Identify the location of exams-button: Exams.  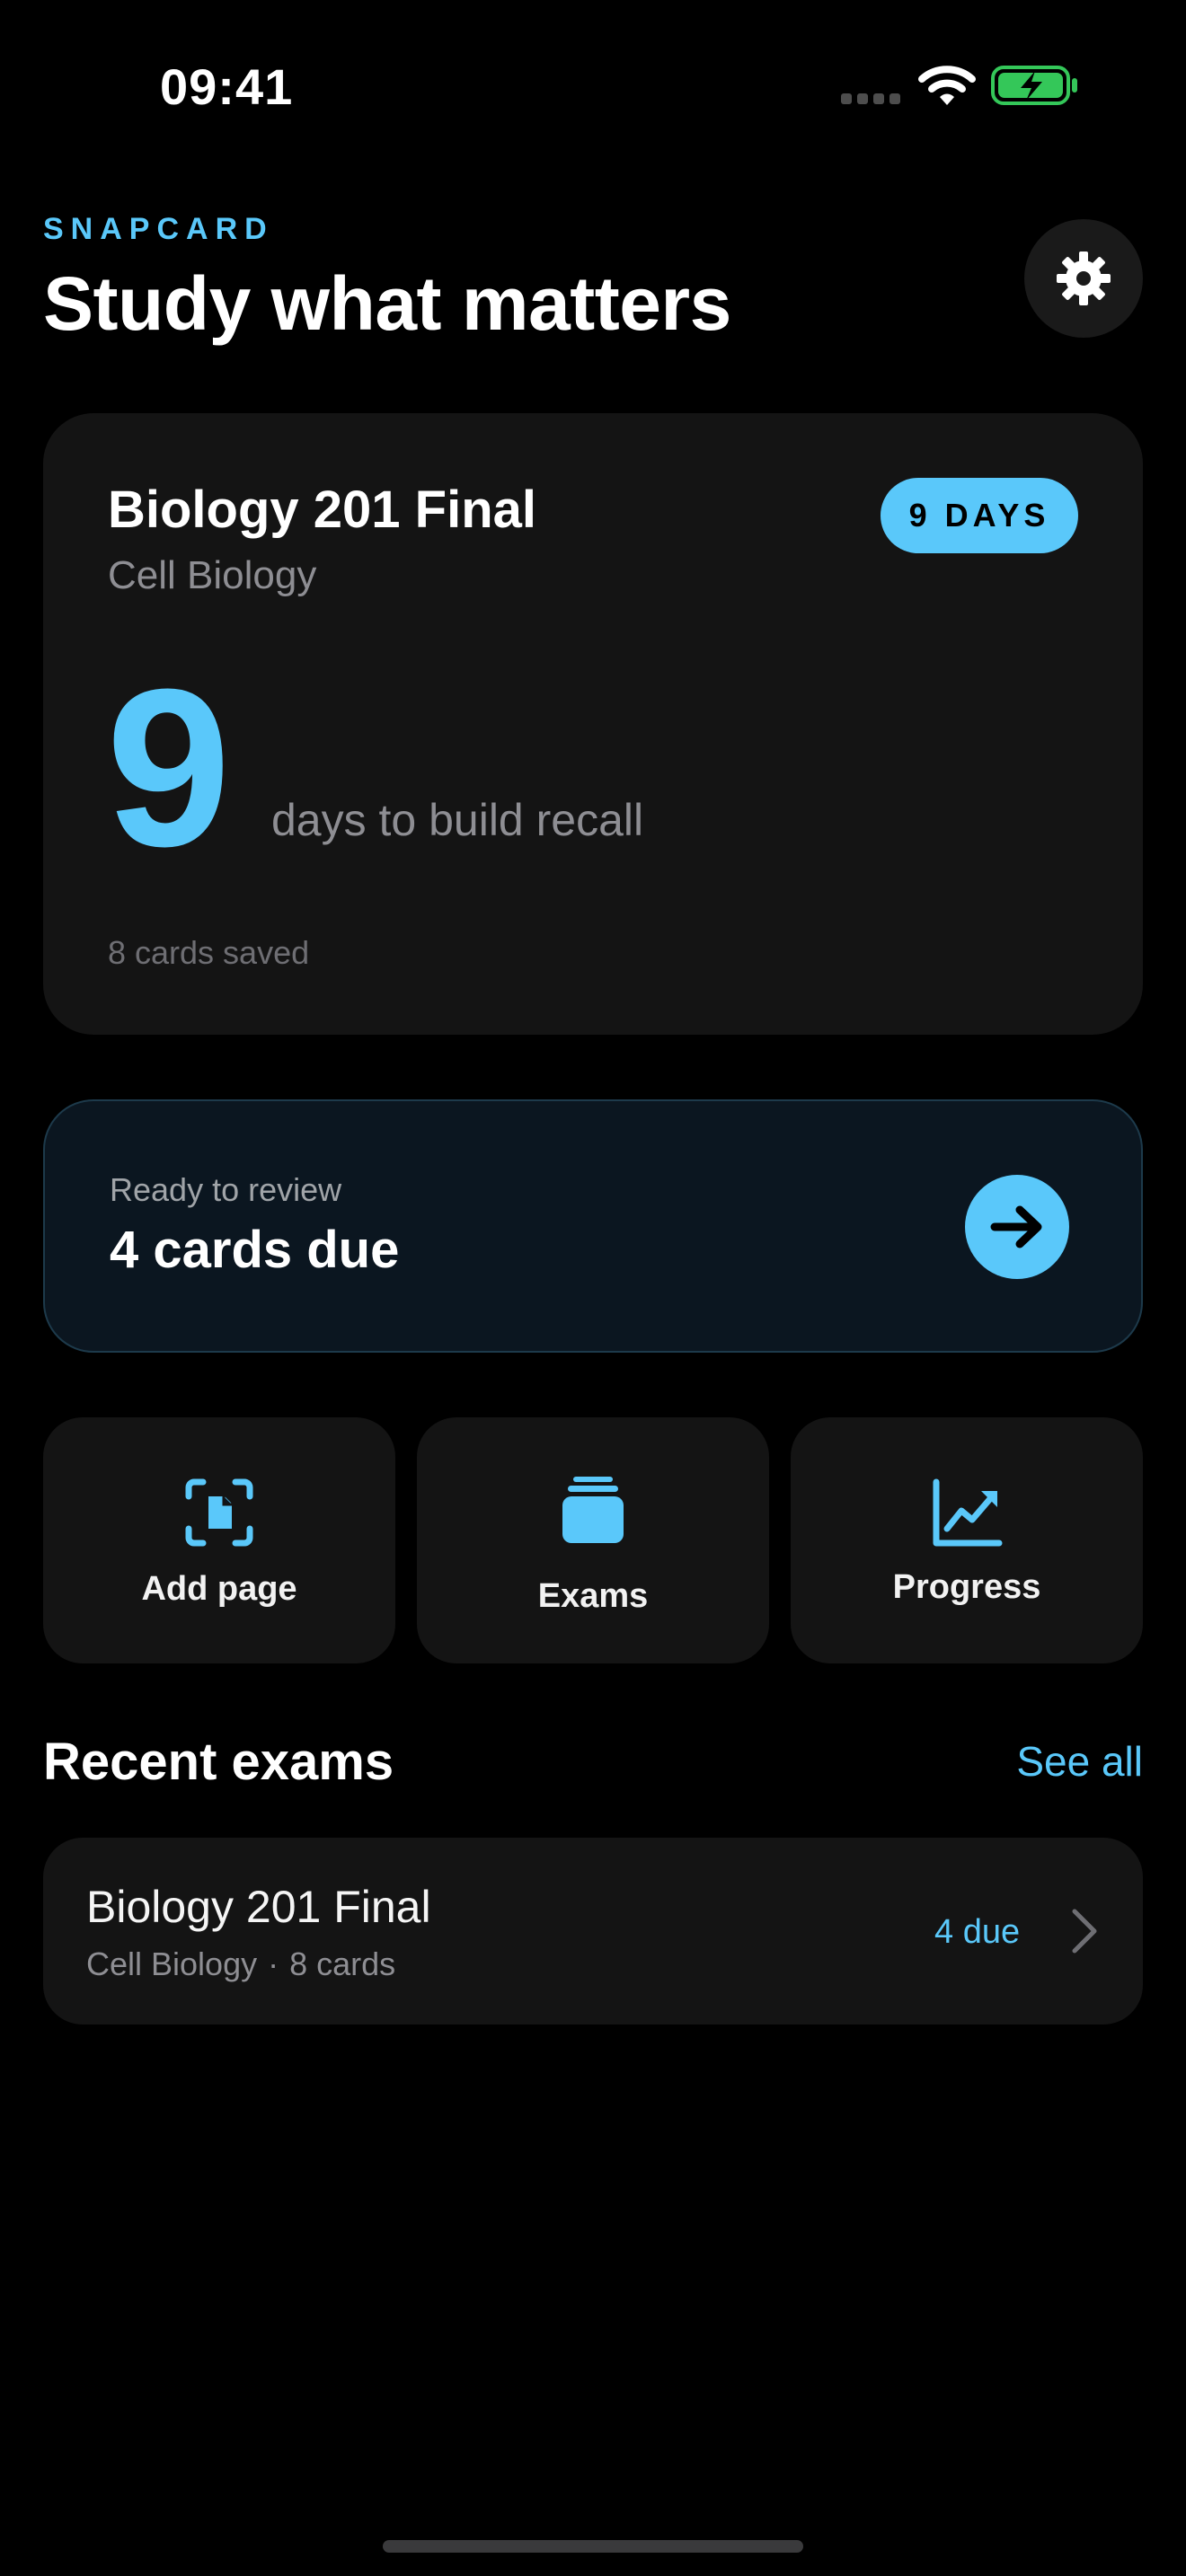
(593, 1540).